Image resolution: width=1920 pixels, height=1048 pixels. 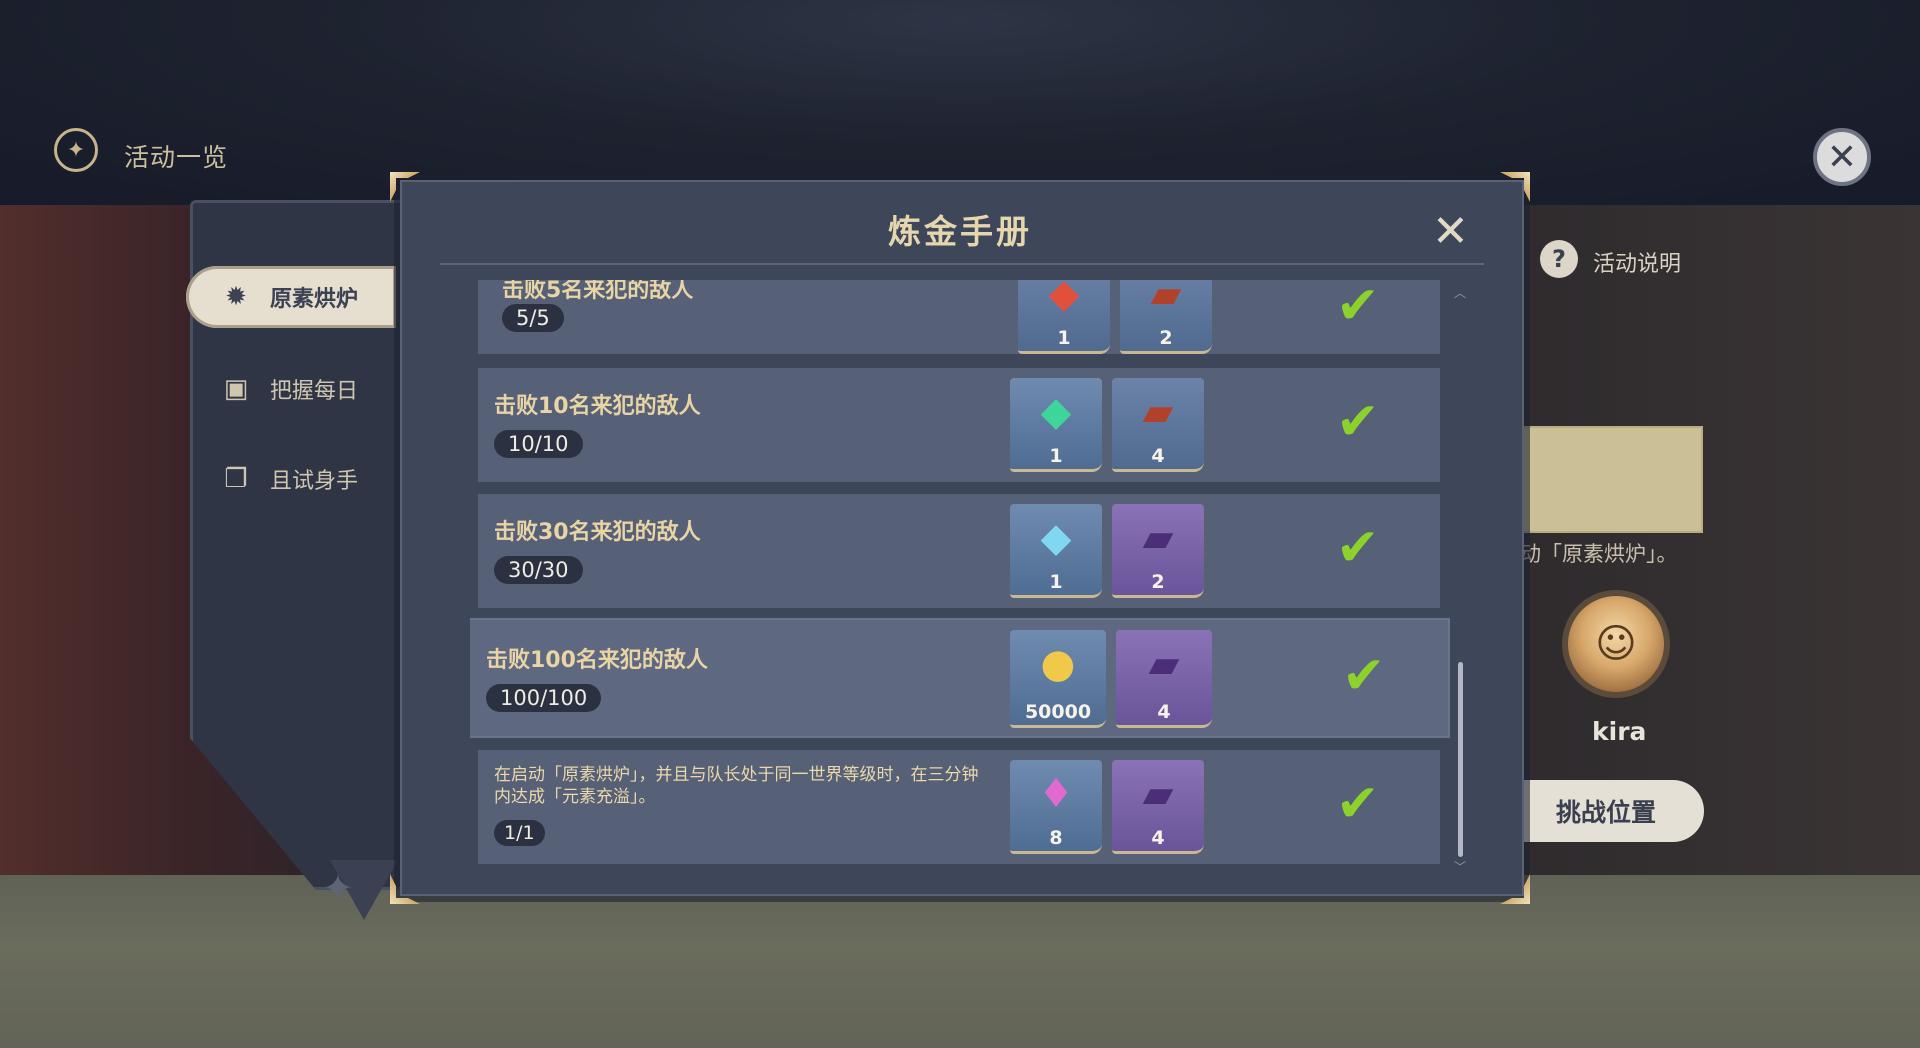 What do you see at coordinates (1058, 664) in the screenshot?
I see `mora-coin-icon: ●` at bounding box center [1058, 664].